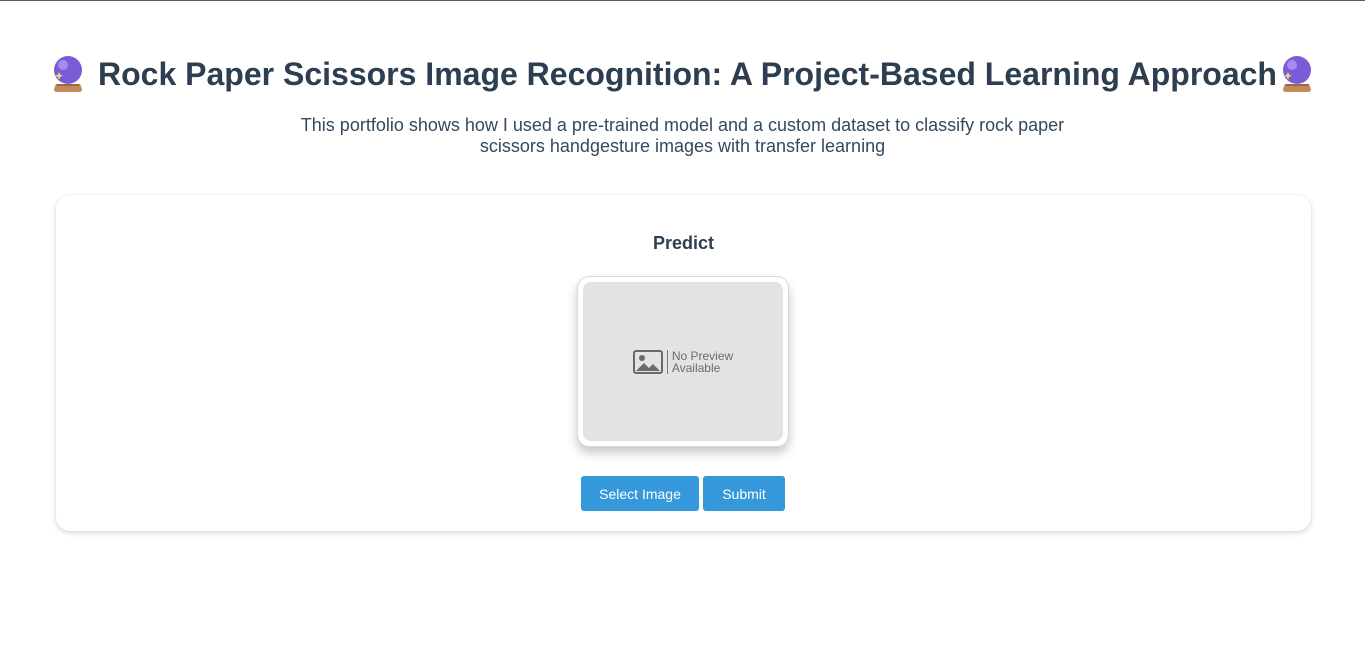  I want to click on predict-heading: Predict, so click(683, 243).